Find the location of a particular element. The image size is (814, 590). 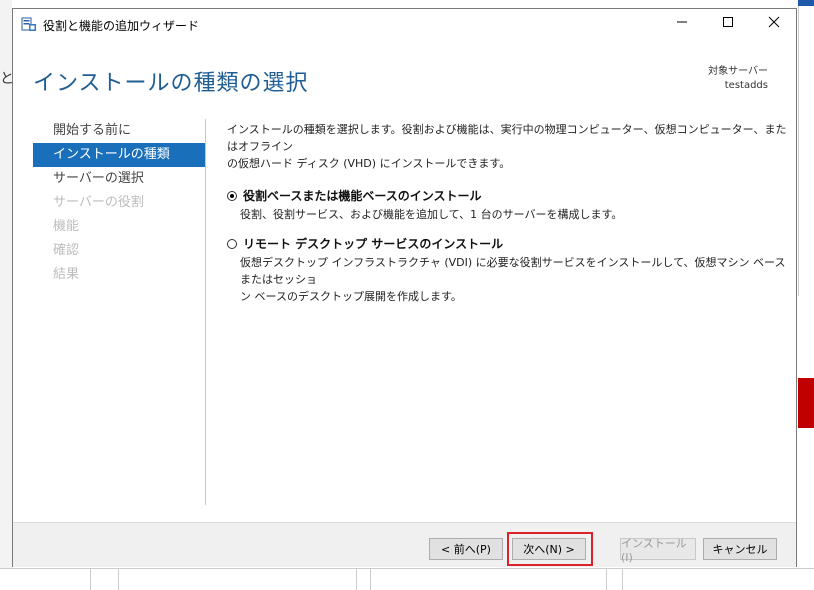

close-icon is located at coordinates (774, 24).